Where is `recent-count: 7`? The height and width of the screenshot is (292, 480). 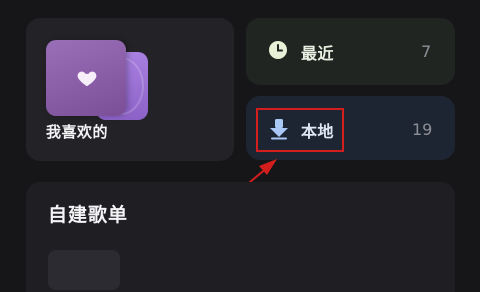 recent-count: 7 is located at coordinates (426, 51).